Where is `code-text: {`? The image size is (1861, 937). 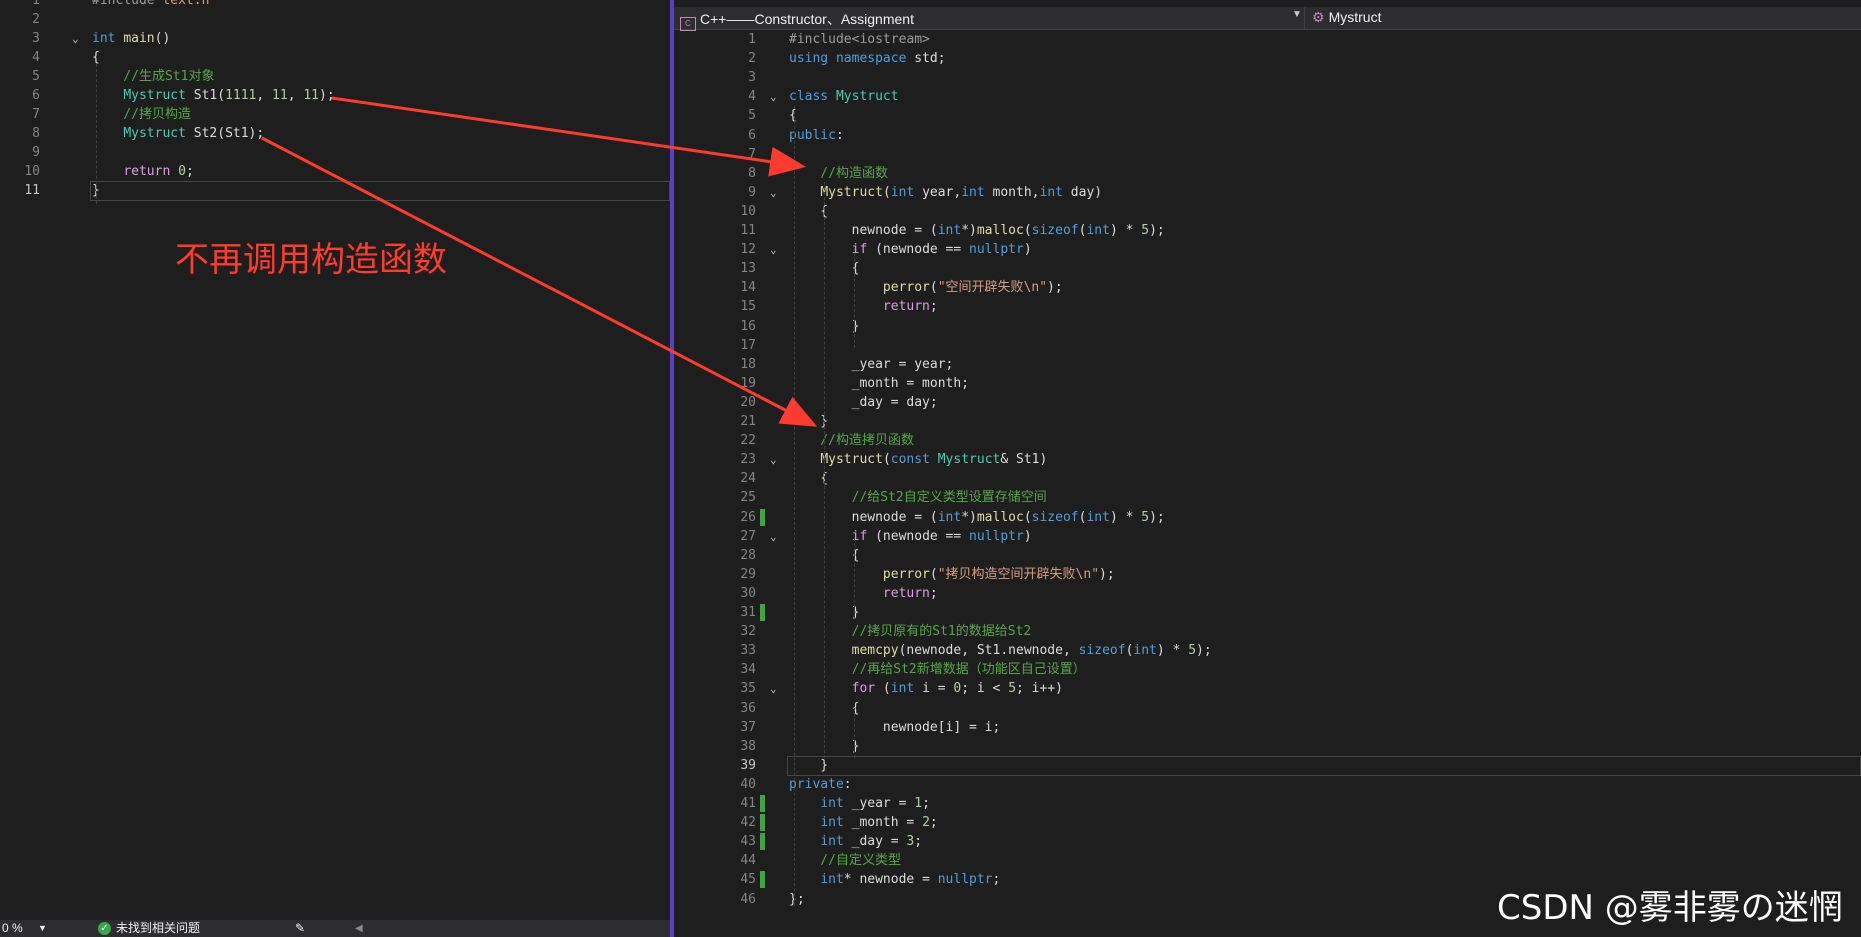 code-text: { is located at coordinates (793, 115).